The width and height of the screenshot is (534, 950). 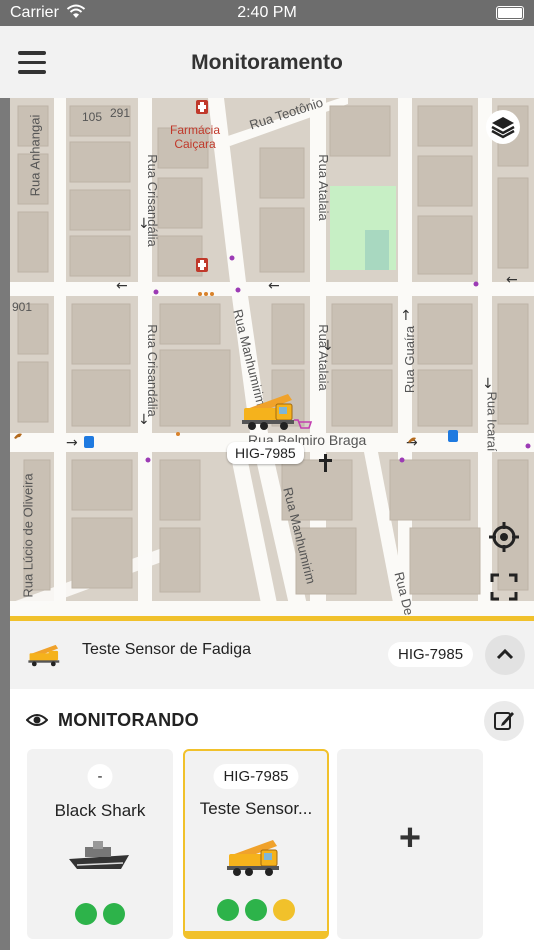 What do you see at coordinates (256, 776) in the screenshot?
I see `vehicle-card-plate: HIG-7985` at bounding box center [256, 776].